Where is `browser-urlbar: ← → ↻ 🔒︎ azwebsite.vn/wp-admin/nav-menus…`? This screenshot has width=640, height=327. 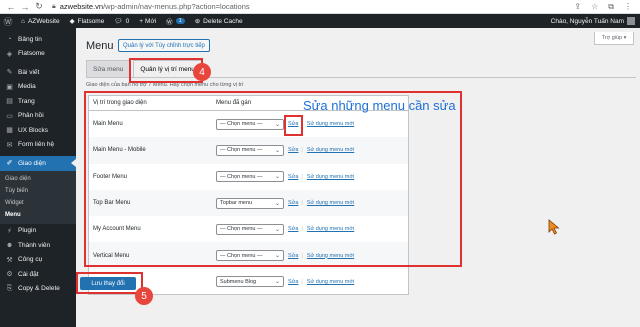 browser-urlbar: ← → ↻ 🔒︎ azwebsite.vn/wp-admin/nav-menus… is located at coordinates (320, 7).